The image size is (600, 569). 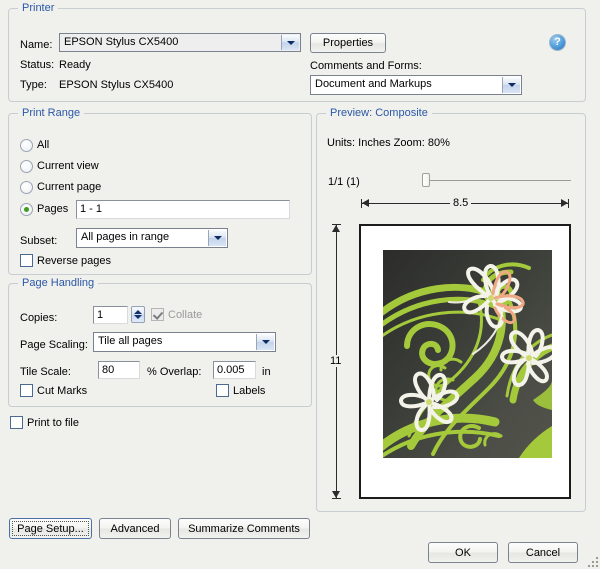 What do you see at coordinates (26, 145) in the screenshot?
I see `radio-all` at bounding box center [26, 145].